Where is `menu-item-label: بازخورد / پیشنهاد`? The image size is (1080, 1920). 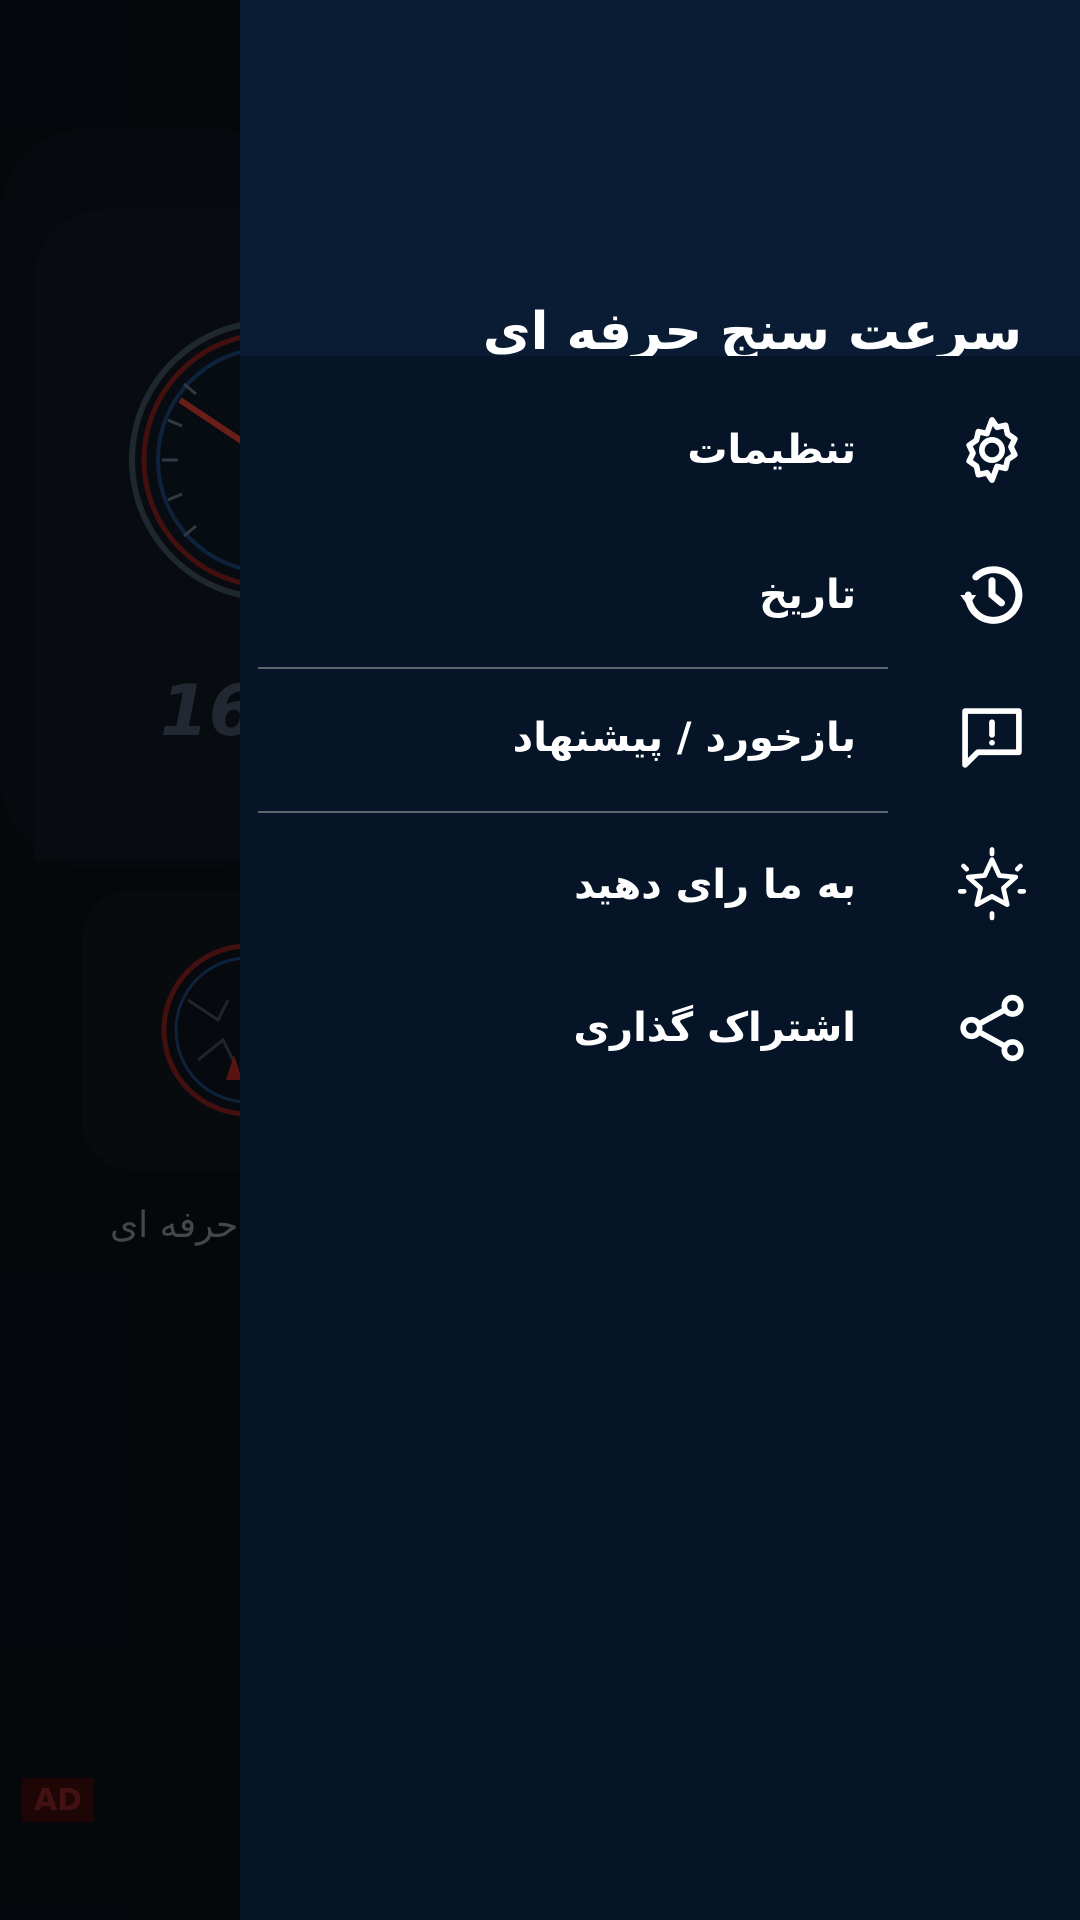 menu-item-label: بازخورد / پیشنهاد is located at coordinates (684, 738).